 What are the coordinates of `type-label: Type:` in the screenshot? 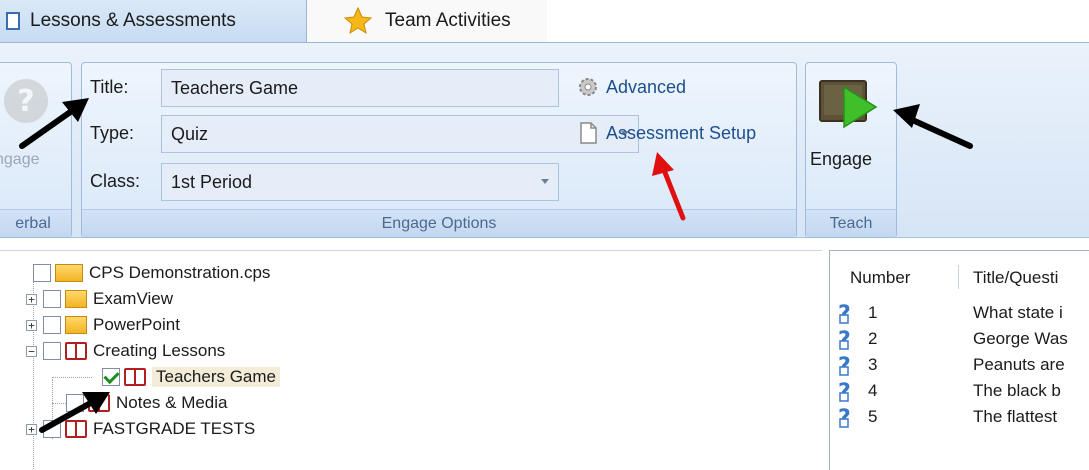 It's located at (112, 133).